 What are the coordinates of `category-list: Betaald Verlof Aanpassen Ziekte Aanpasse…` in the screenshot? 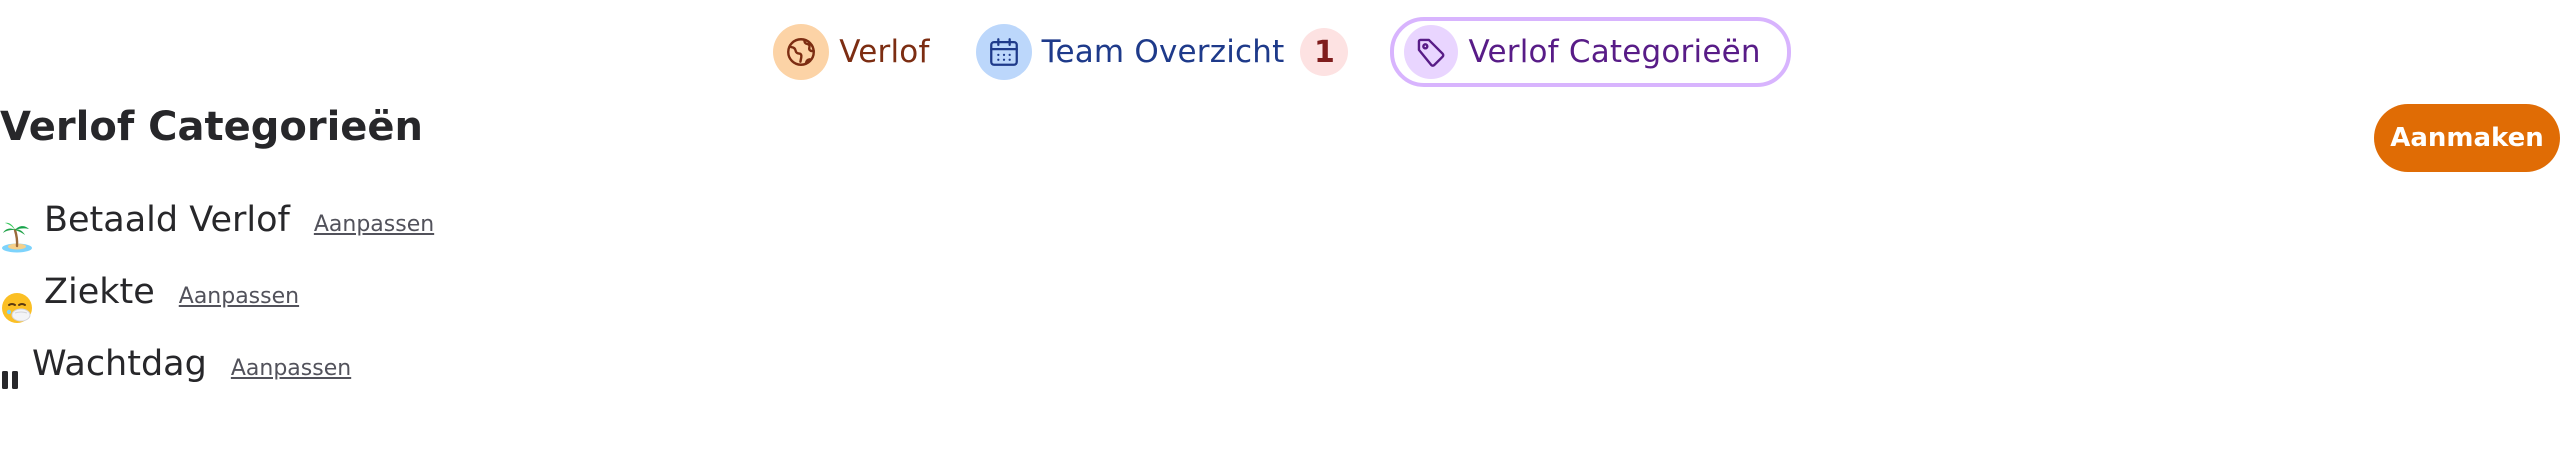 It's located at (217, 308).